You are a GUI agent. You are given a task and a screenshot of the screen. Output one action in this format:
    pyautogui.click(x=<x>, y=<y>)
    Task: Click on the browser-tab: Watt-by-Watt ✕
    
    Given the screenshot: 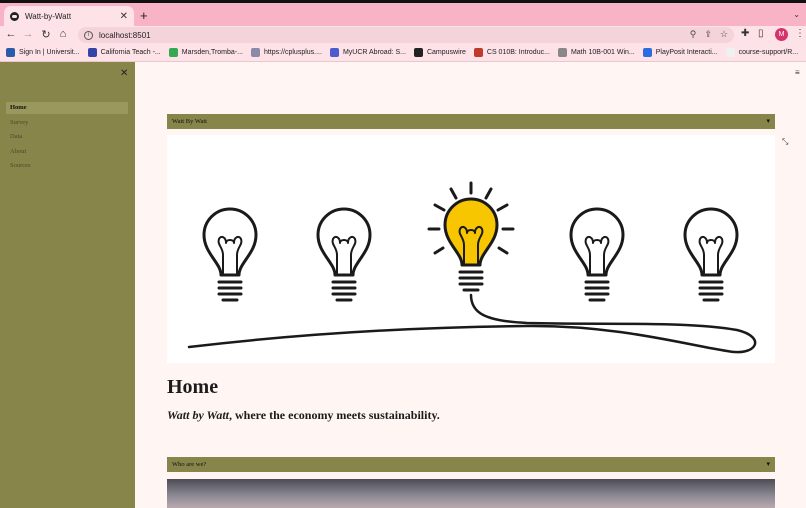 What is the action you would take?
    pyautogui.click(x=69, y=16)
    